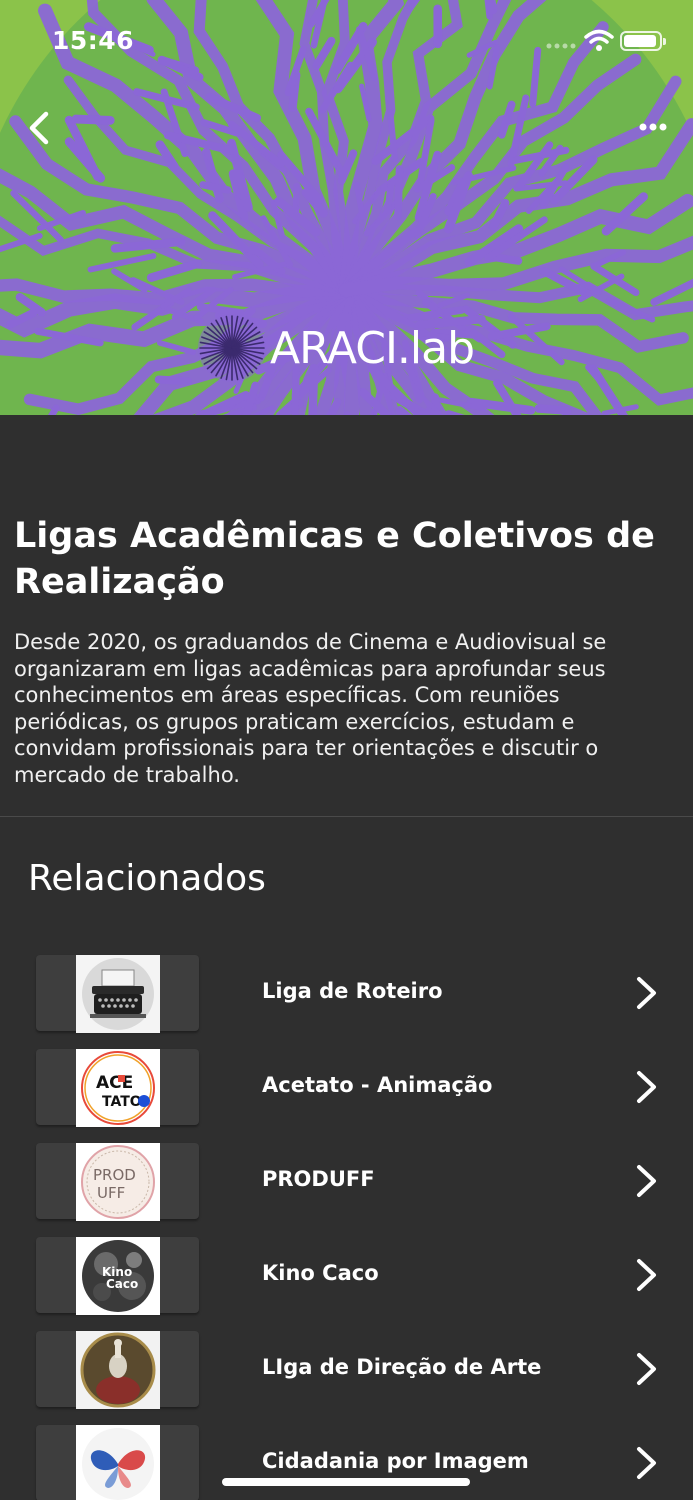 The height and width of the screenshot is (1500, 693). What do you see at coordinates (39, 128) in the screenshot?
I see `chevron-left-icon` at bounding box center [39, 128].